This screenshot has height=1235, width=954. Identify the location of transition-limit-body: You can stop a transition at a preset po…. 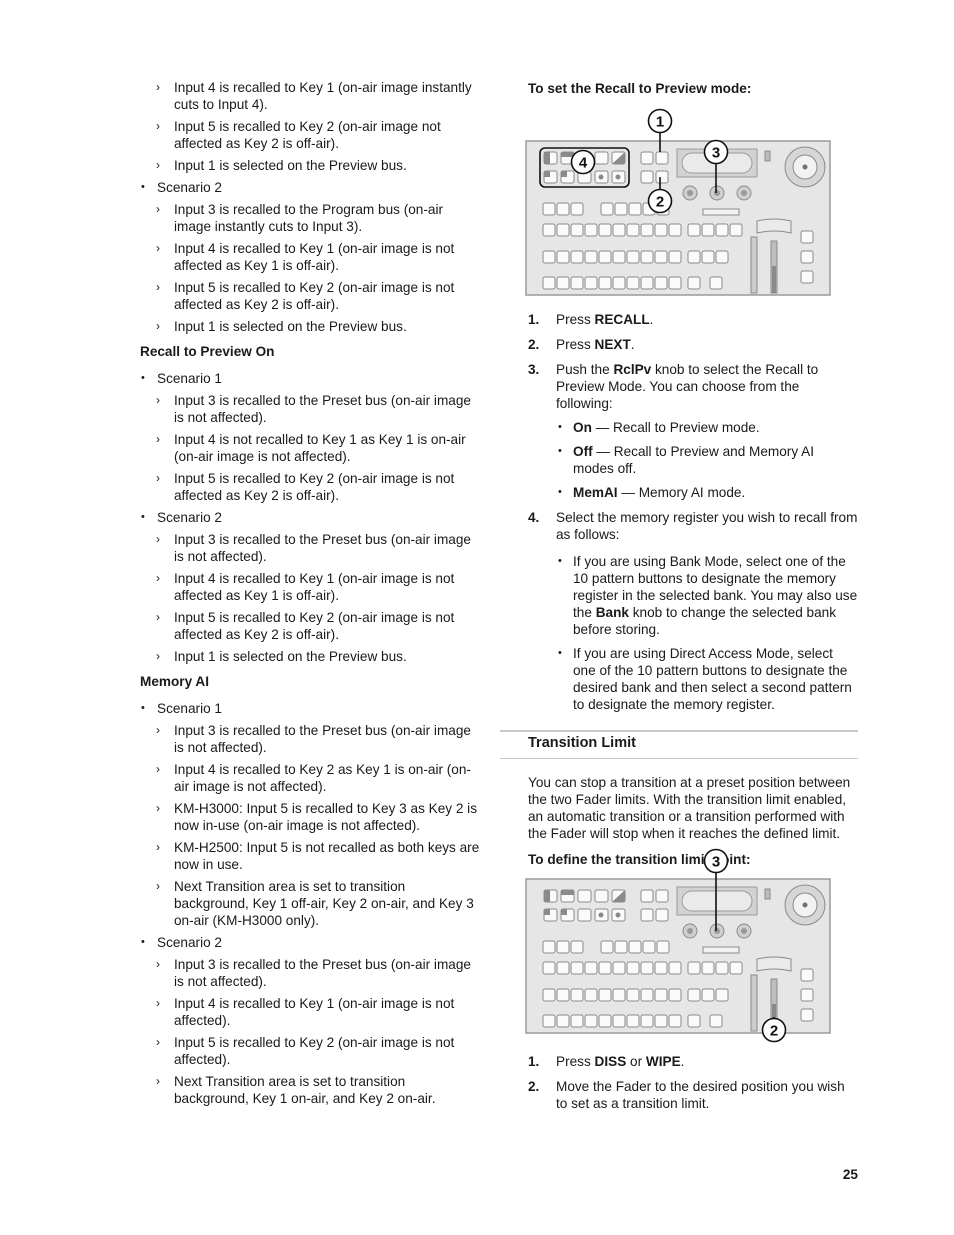
(691, 947).